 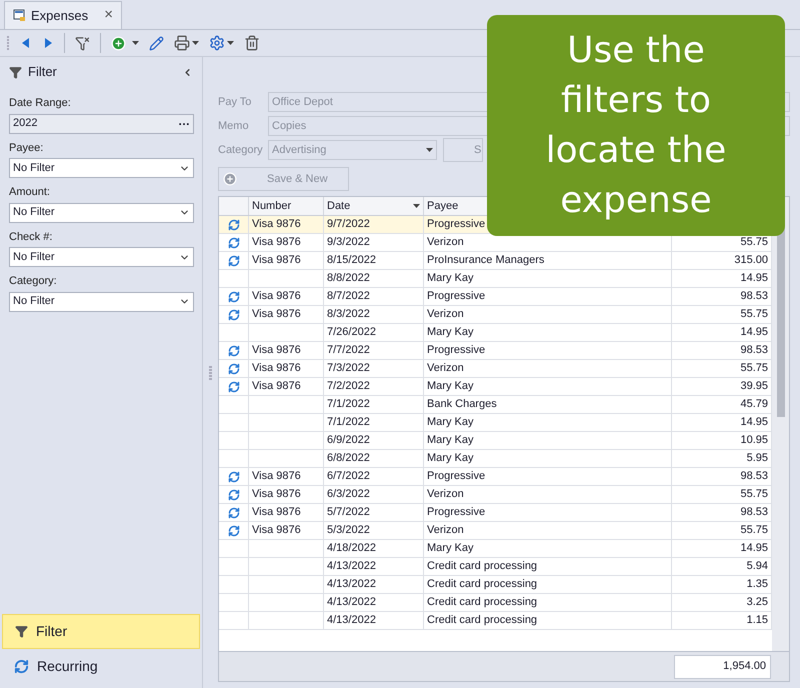 I want to click on edit-icon, so click(x=156, y=43).